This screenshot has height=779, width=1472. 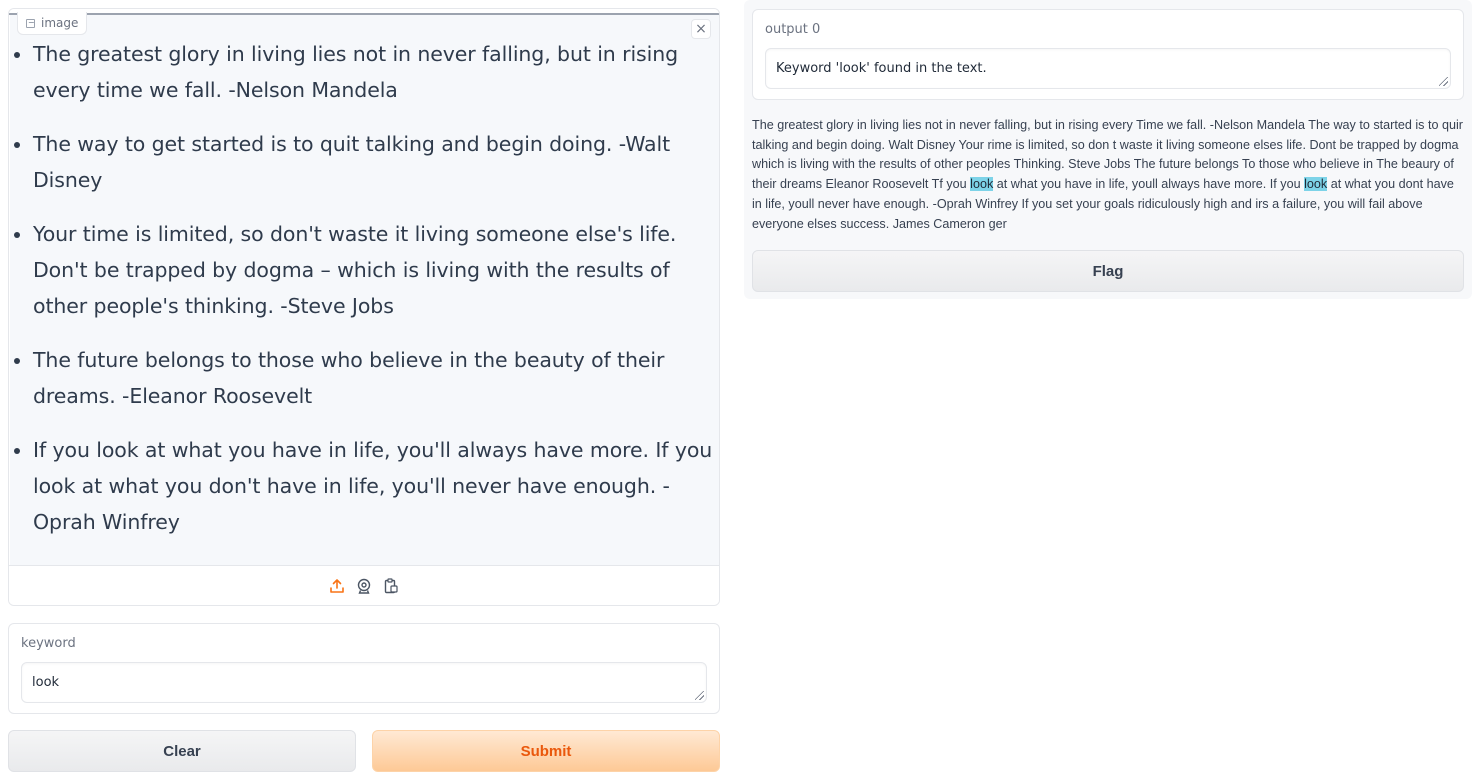 What do you see at coordinates (364, 682) in the screenshot?
I see `keyword-input: look` at bounding box center [364, 682].